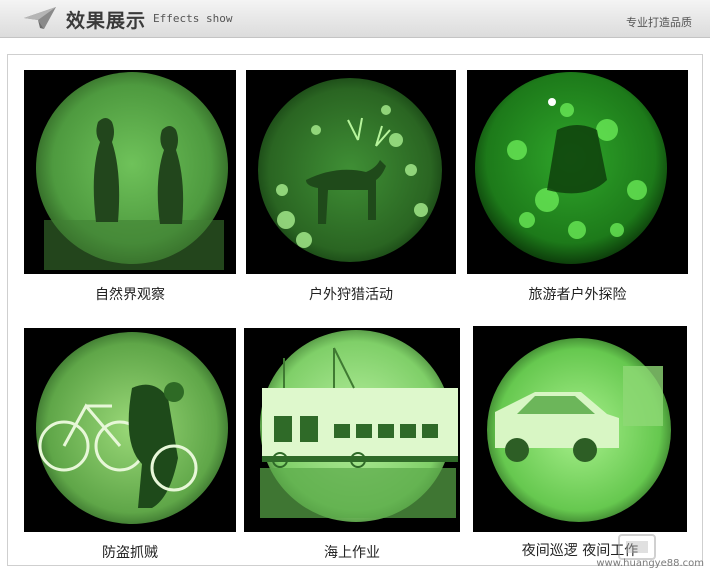  What do you see at coordinates (130, 553) in the screenshot?
I see `panel-caption: 防盗抓贼` at bounding box center [130, 553].